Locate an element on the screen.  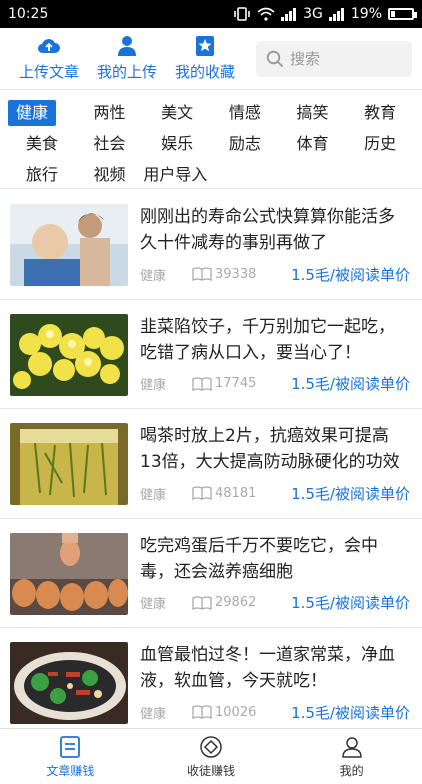
article-title: 韭菜陷饺子，千万别加它一起吃，吃错了病从口入，要当心了！ is located at coordinates (267, 339).